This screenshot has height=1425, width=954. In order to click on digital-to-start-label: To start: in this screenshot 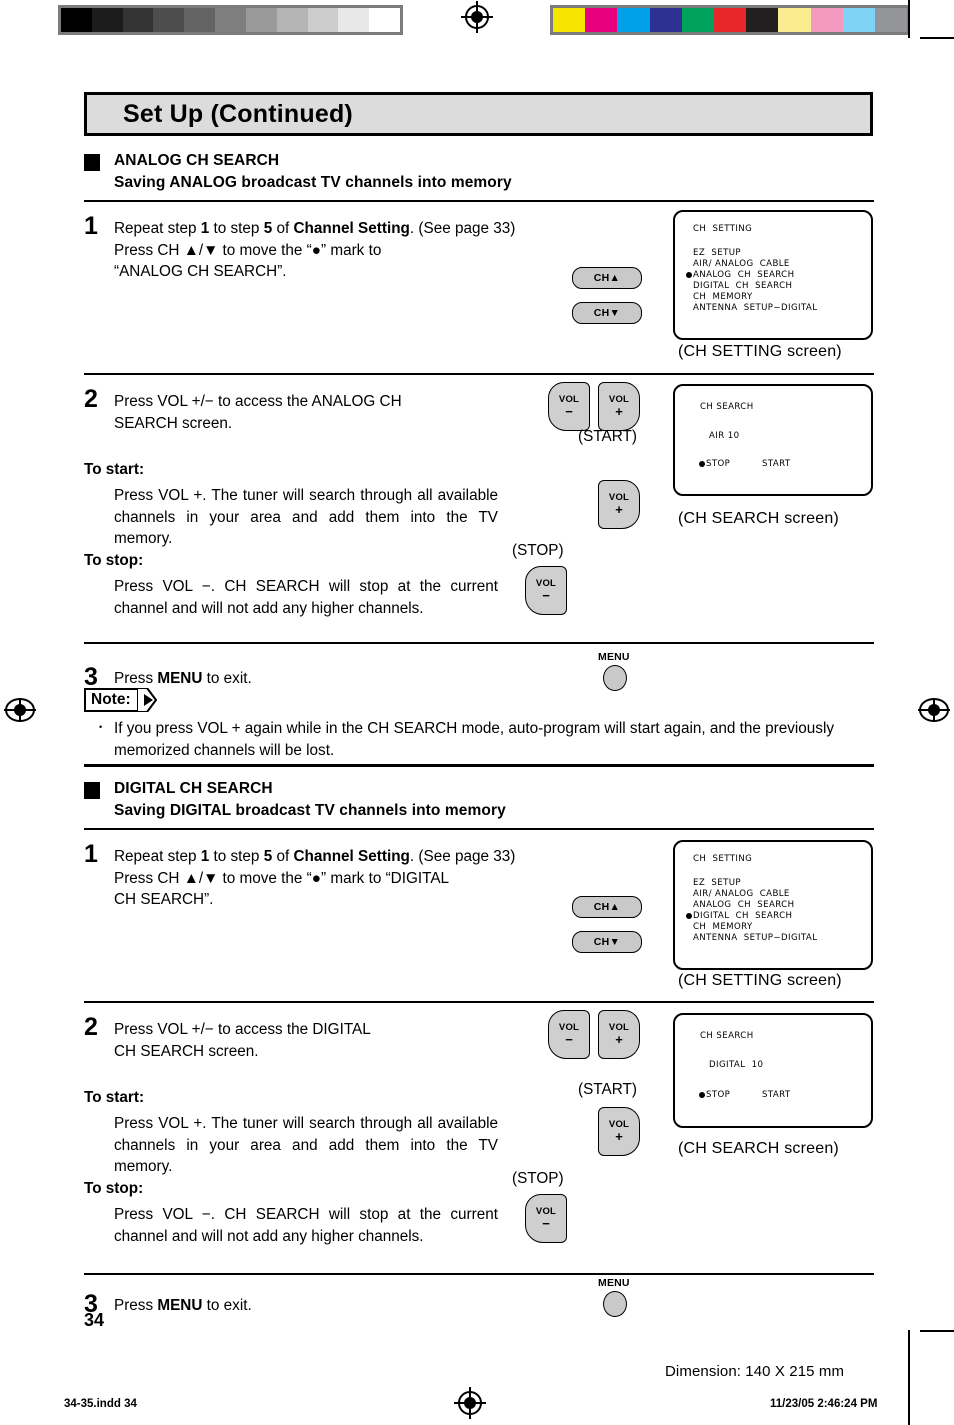, I will do `click(114, 1097)`.